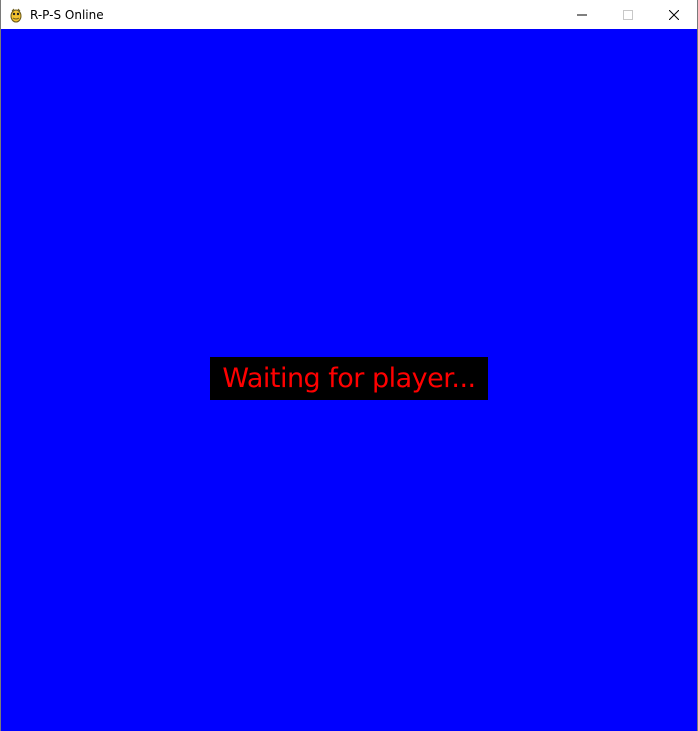 The width and height of the screenshot is (698, 731). I want to click on close-button, so click(674, 14).